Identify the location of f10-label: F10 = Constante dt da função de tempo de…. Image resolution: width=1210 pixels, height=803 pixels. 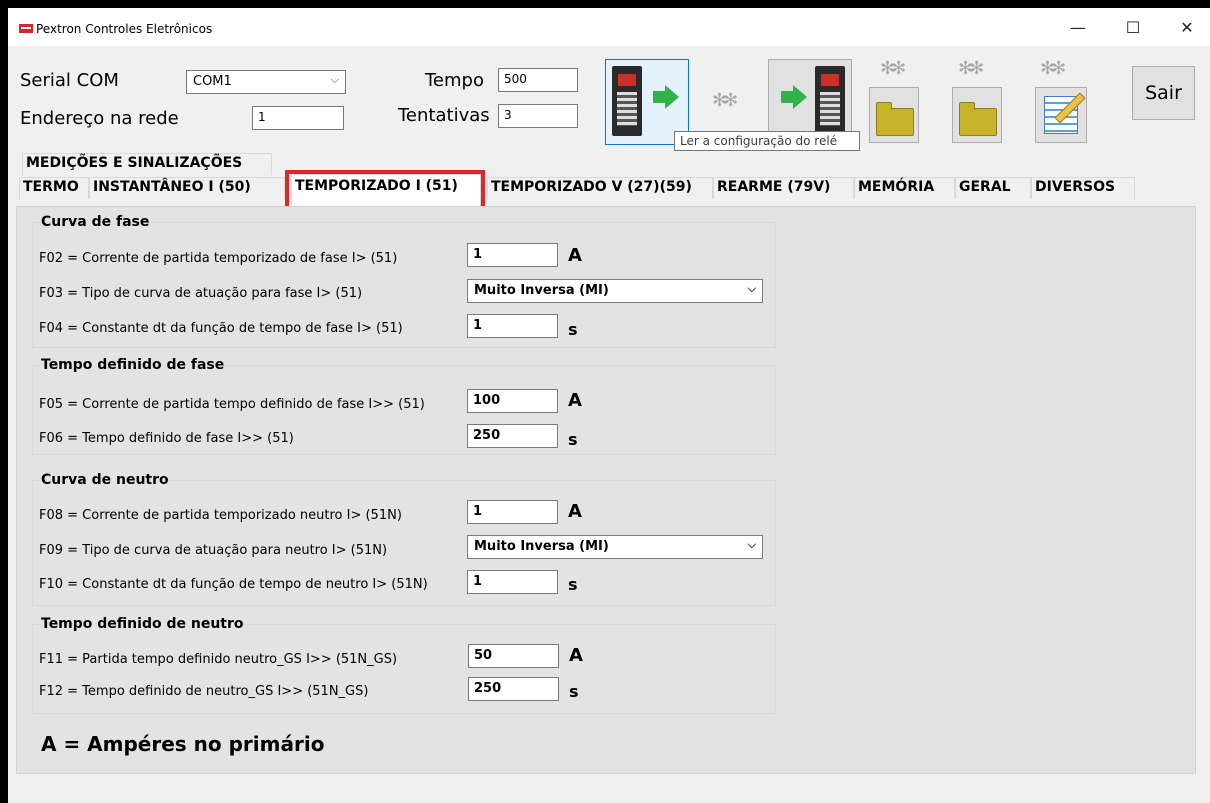
(233, 584).